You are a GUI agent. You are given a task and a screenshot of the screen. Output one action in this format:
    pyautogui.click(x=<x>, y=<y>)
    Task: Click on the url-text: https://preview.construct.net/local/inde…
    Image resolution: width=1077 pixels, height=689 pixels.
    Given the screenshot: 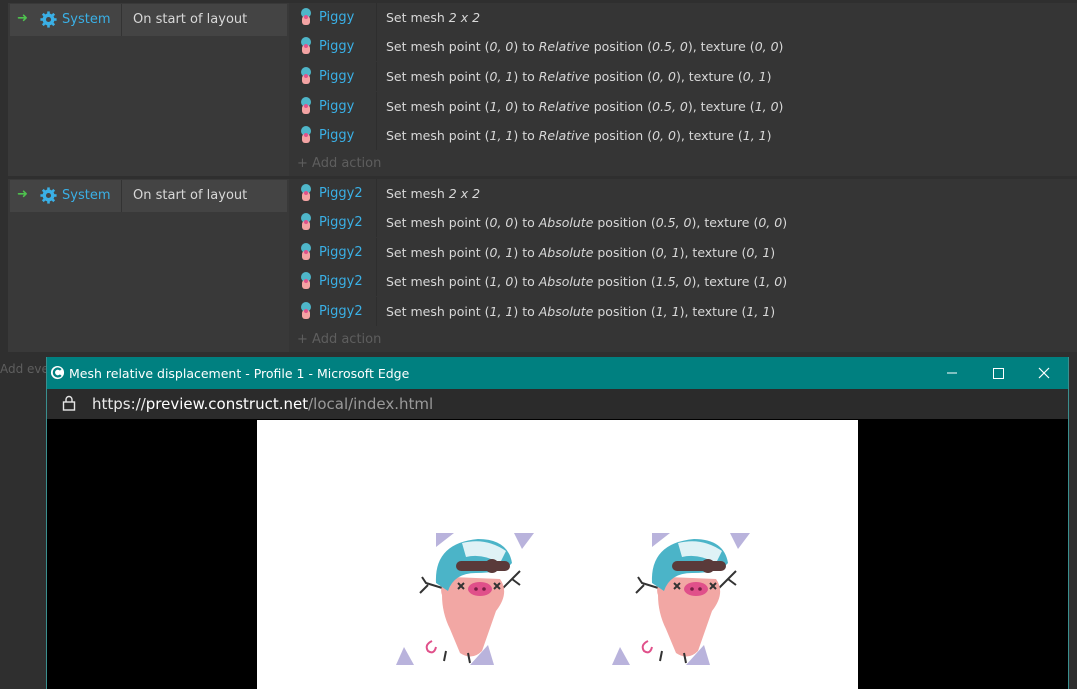 What is the action you would take?
    pyautogui.click(x=262, y=404)
    